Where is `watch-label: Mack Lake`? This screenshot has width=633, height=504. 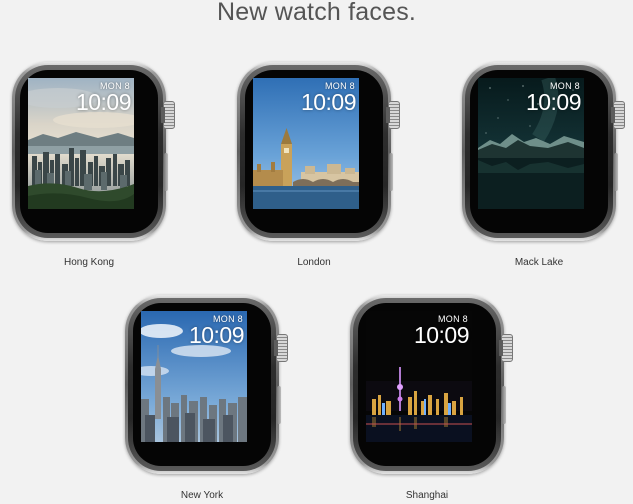 watch-label: Mack Lake is located at coordinates (539, 262).